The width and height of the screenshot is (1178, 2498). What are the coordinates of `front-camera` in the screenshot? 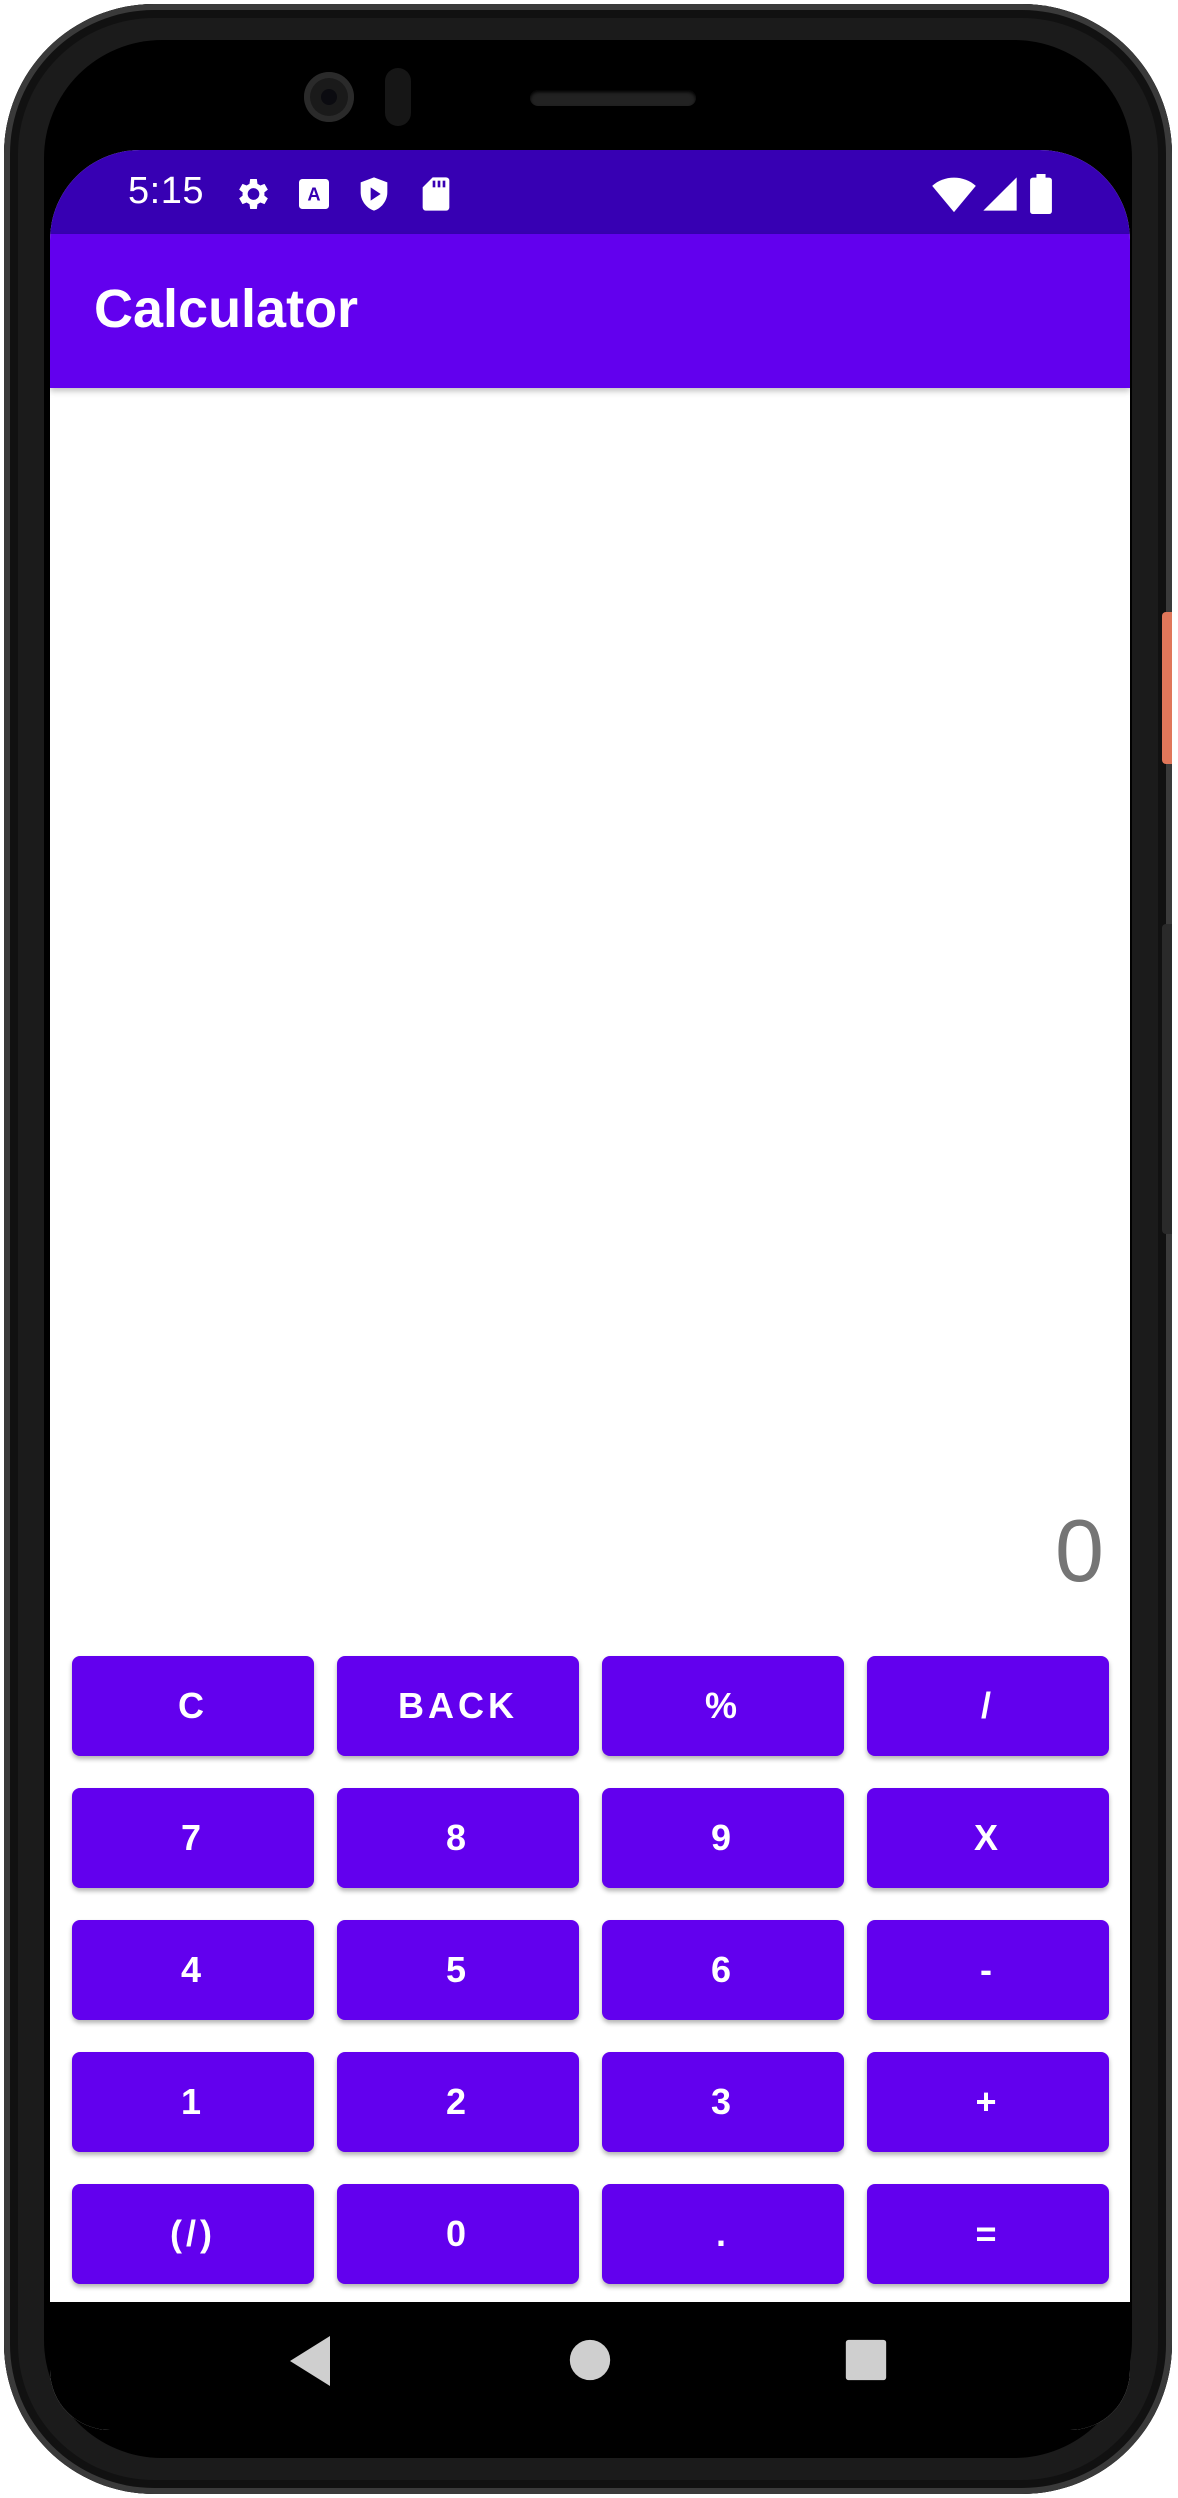 It's located at (329, 97).